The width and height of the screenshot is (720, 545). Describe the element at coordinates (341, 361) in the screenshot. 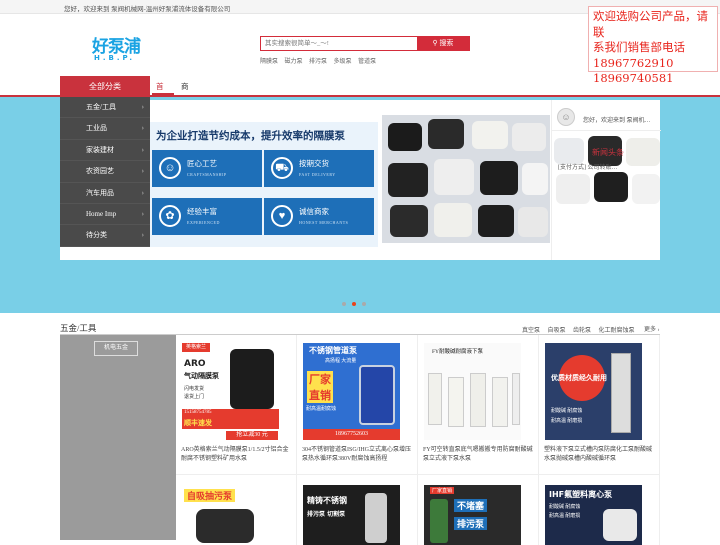

I see `product-image-text: 高扬程 大流量` at that location.